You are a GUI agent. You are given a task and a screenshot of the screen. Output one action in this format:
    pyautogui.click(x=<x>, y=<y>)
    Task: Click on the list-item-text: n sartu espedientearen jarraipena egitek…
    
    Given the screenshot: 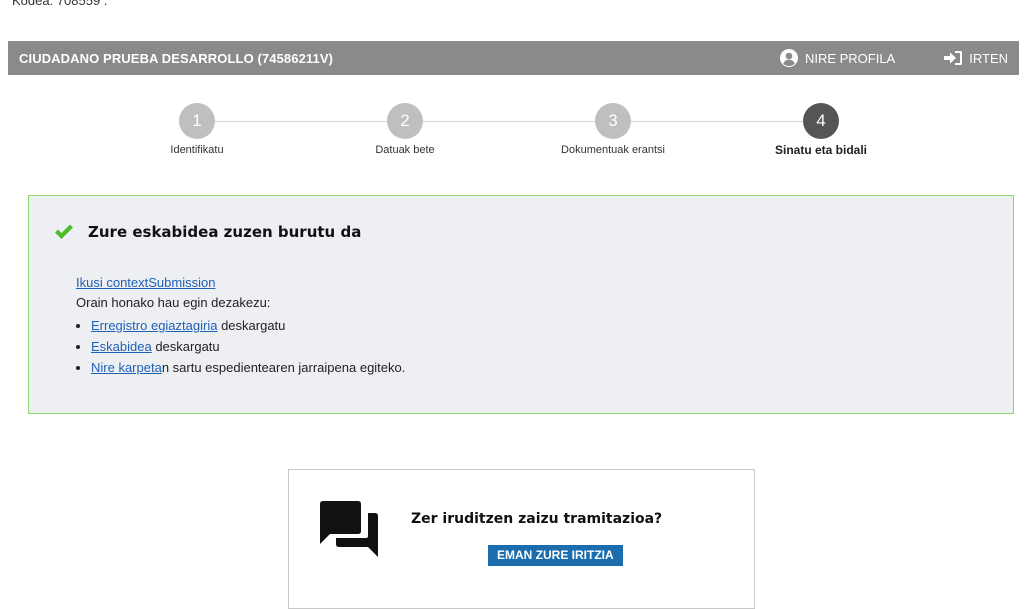 What is the action you would take?
    pyautogui.click(x=283, y=367)
    